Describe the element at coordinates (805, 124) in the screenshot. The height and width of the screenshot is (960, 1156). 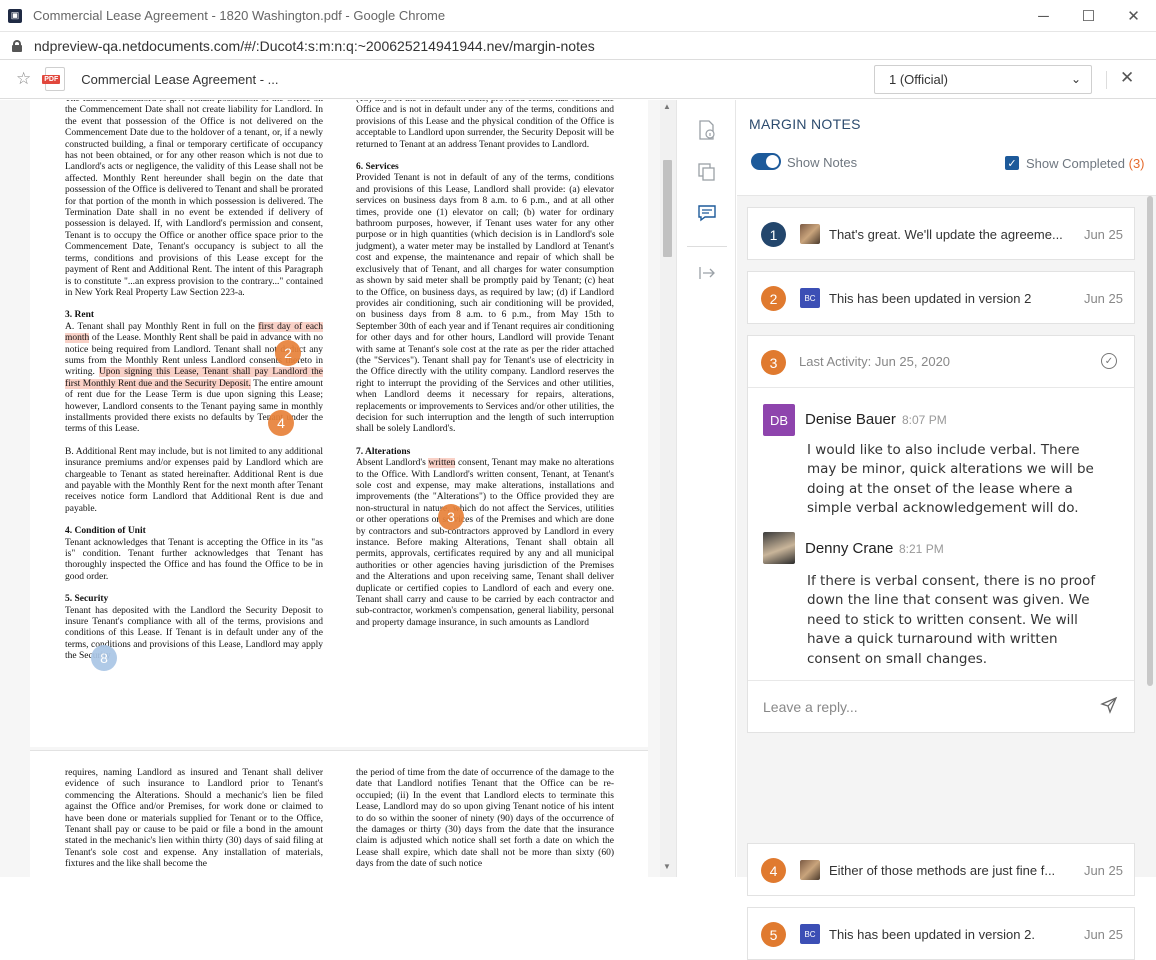
I see `panel-title: MARGIN NOTES` at that location.